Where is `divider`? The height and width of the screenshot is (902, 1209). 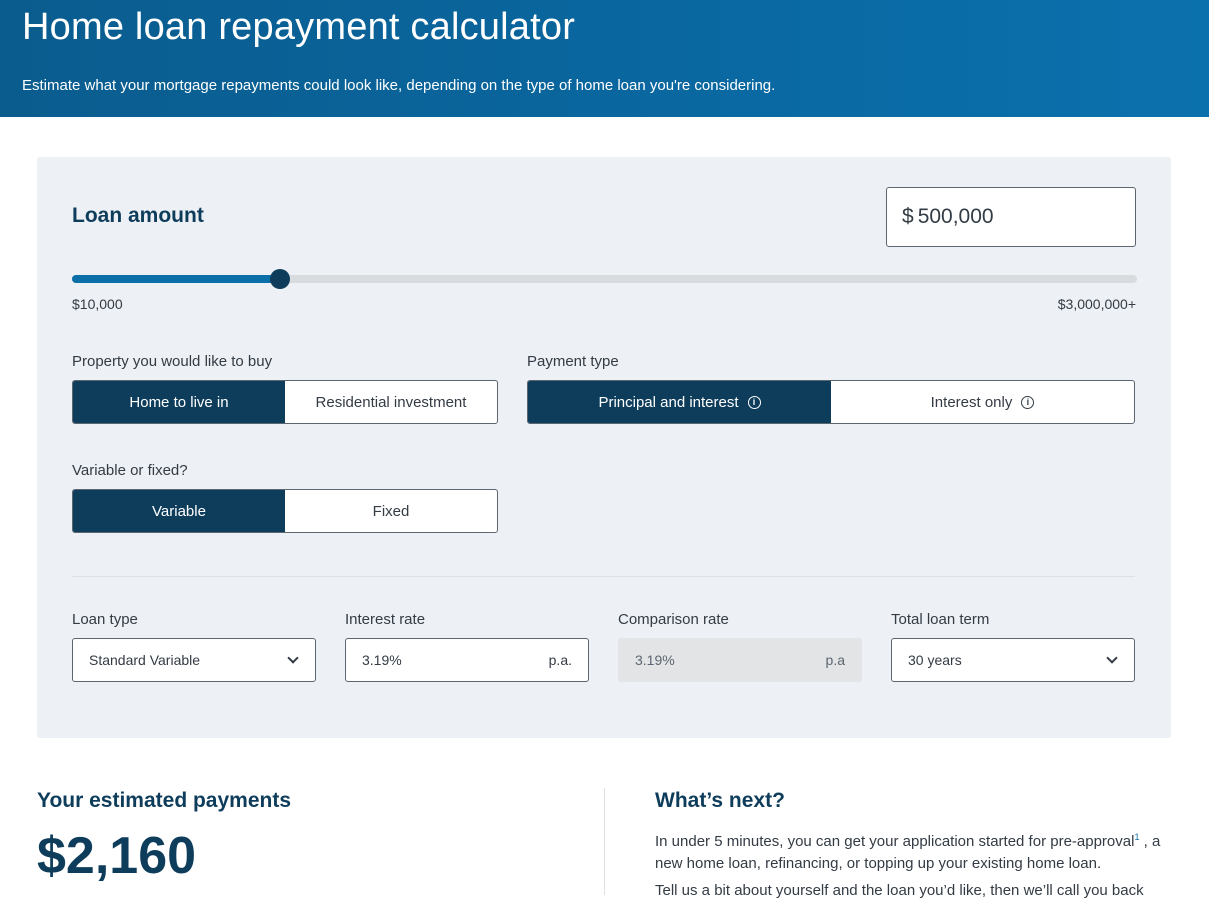
divider is located at coordinates (603, 576).